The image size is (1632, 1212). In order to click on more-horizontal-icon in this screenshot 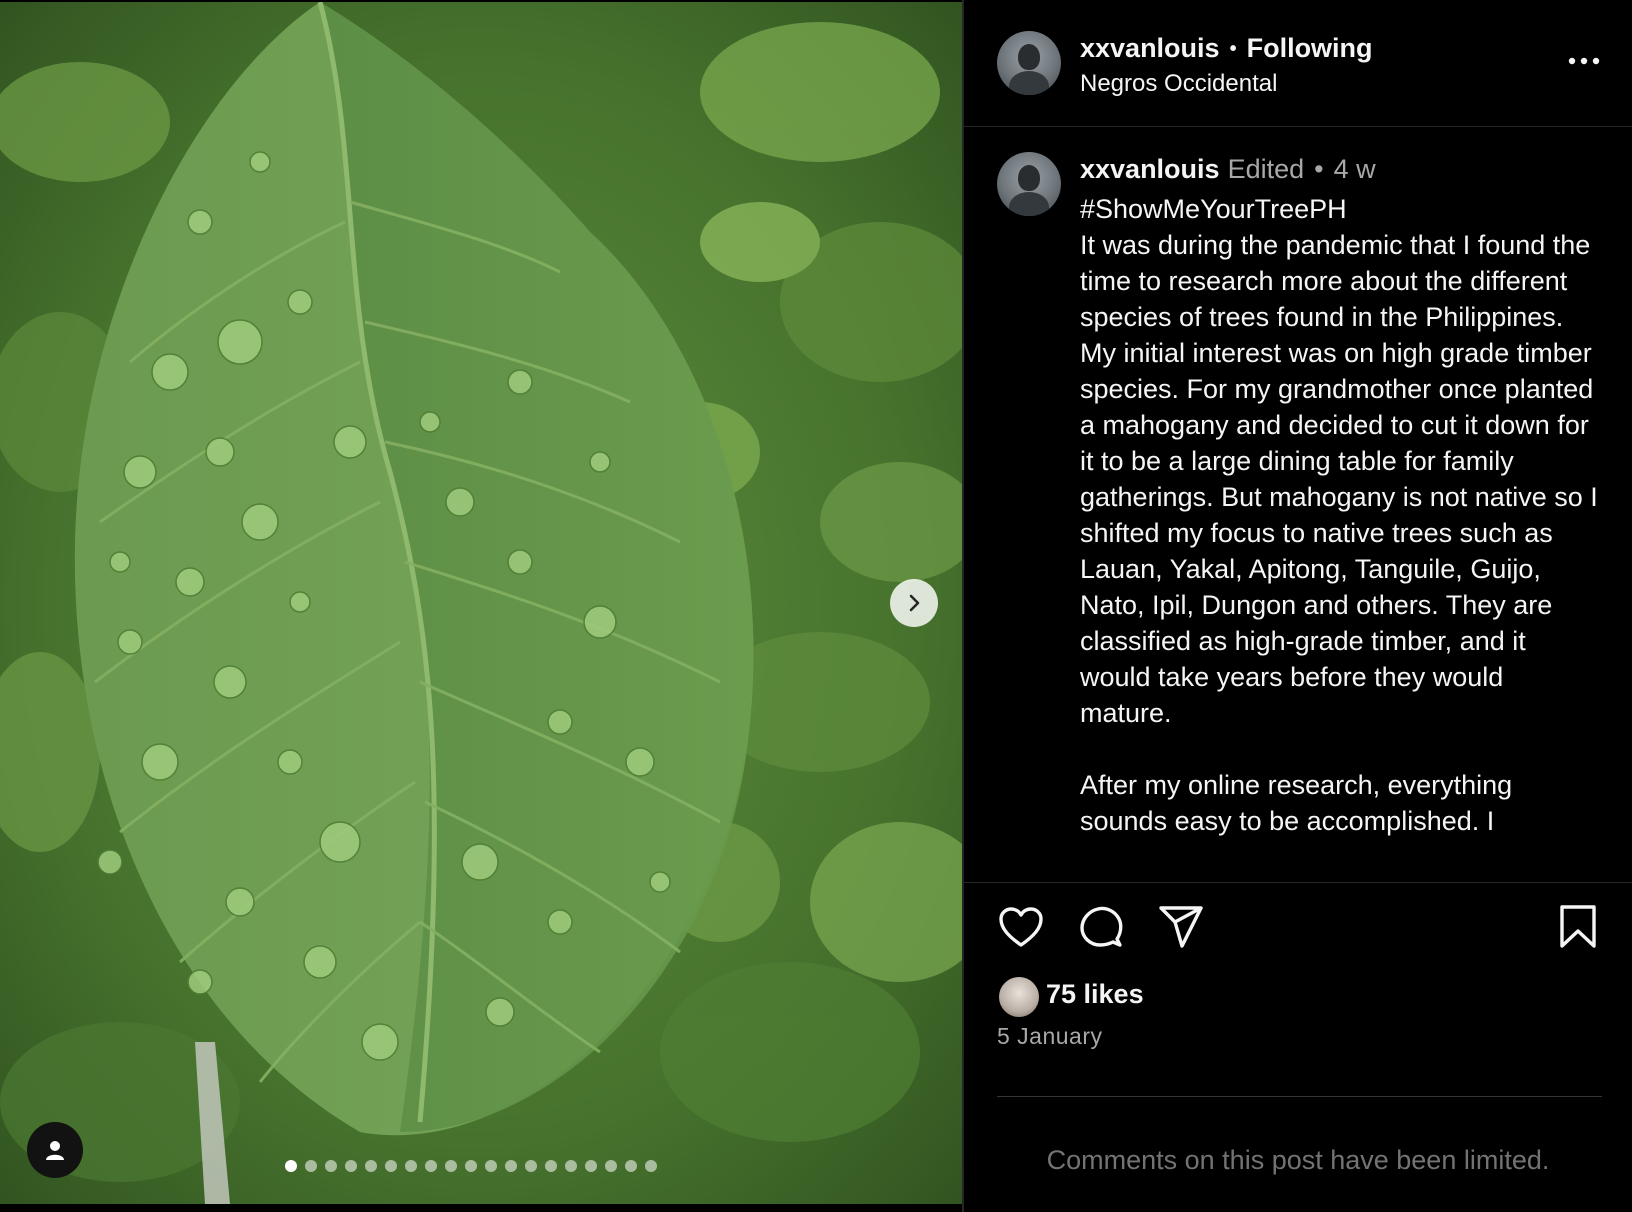, I will do `click(1584, 61)`.